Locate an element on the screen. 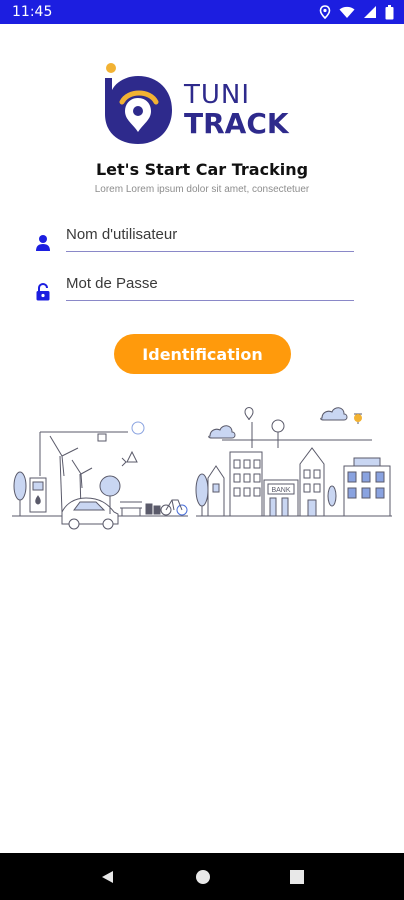 The height and width of the screenshot is (900, 404). username-input is located at coordinates (210, 237).